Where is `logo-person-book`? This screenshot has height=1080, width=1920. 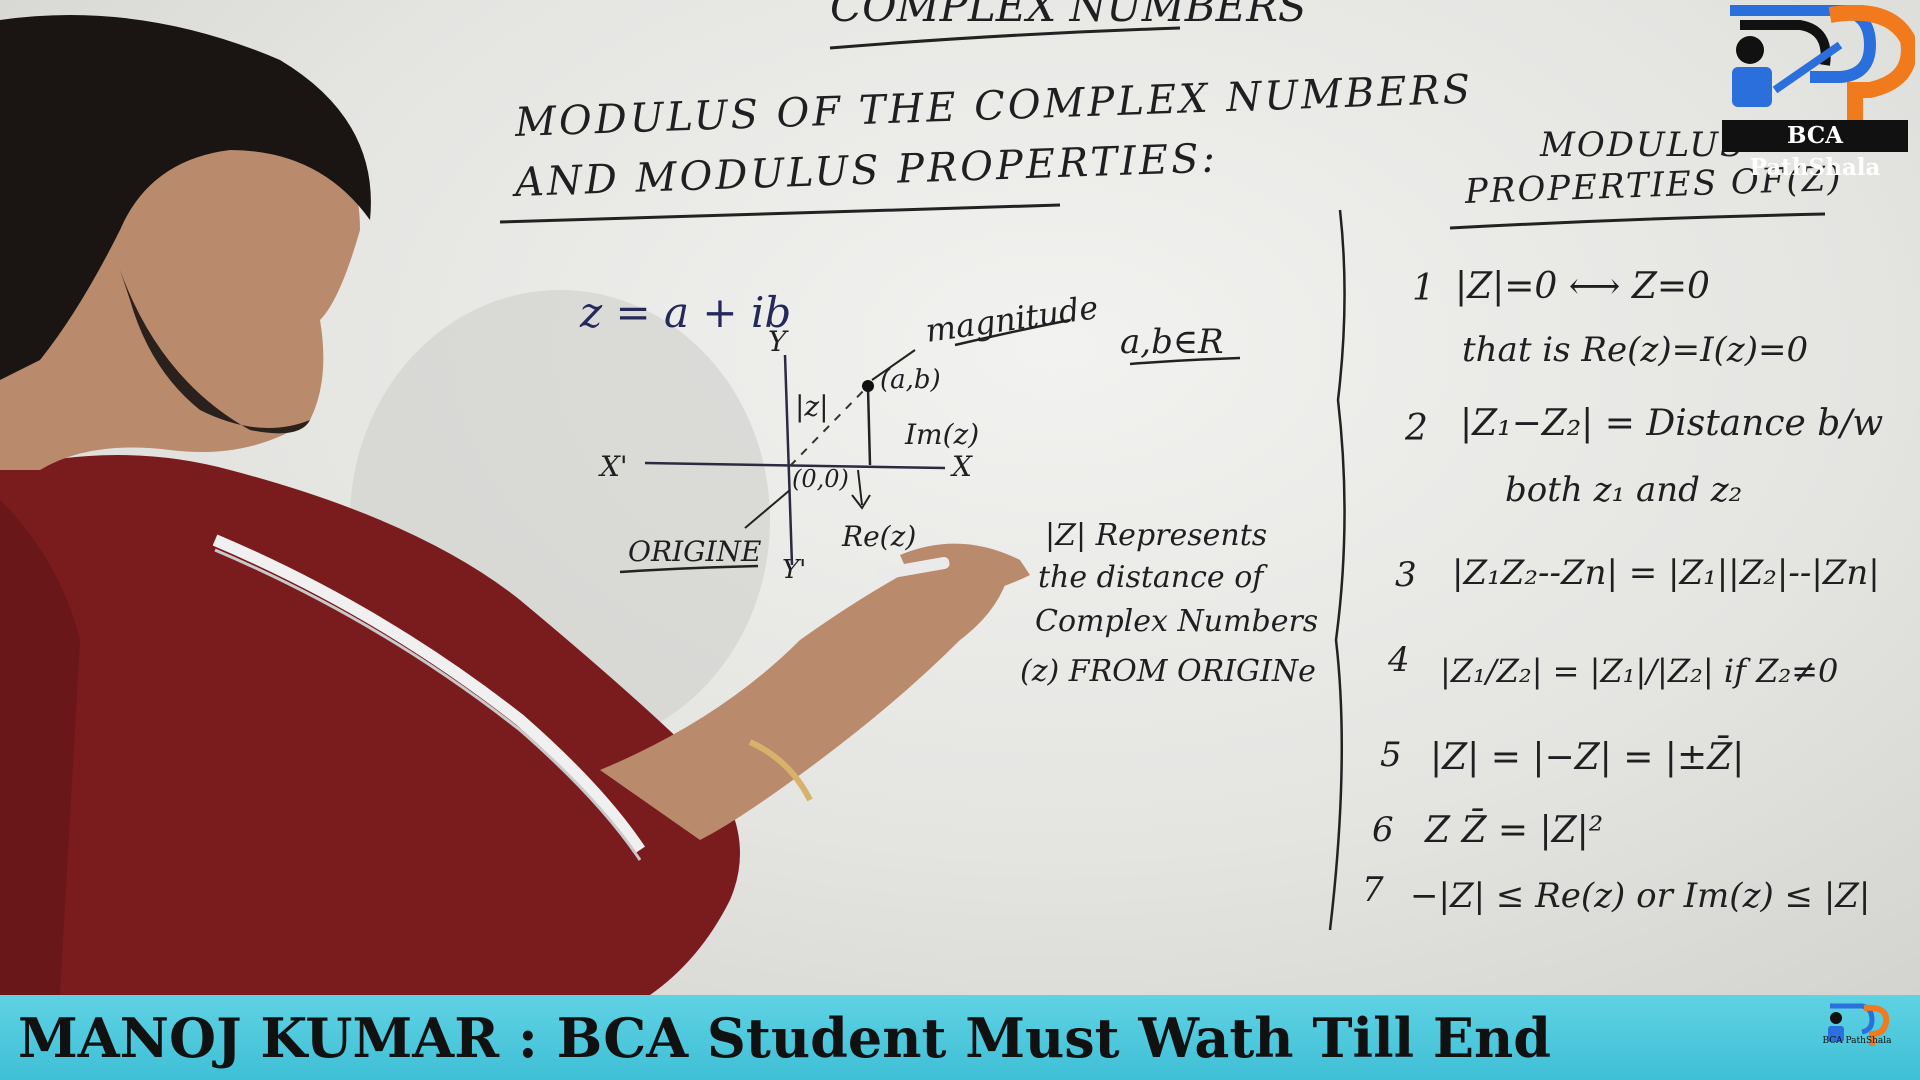
logo-person-book is located at coordinates (1752, 87).